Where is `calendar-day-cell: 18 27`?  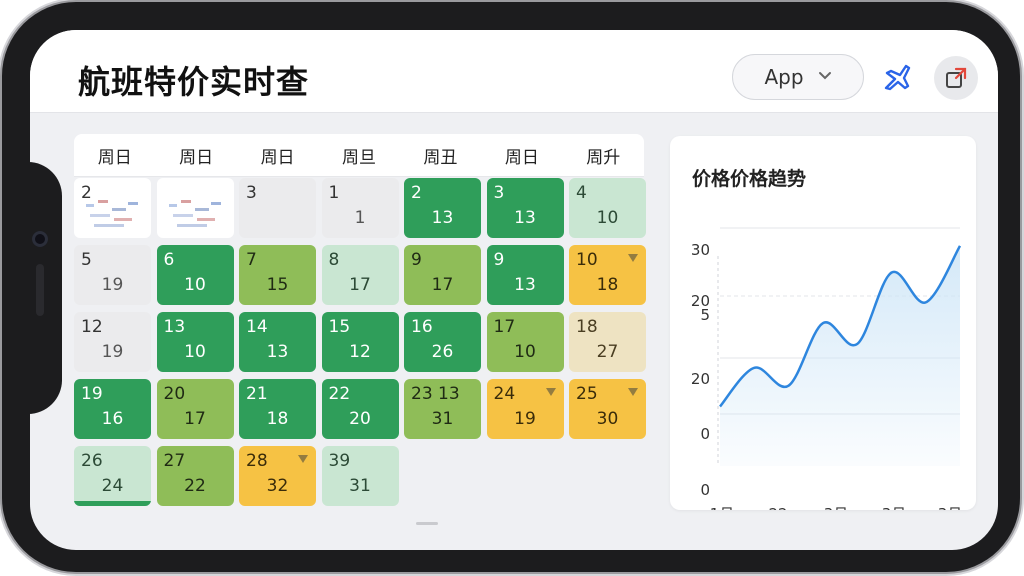 calendar-day-cell: 18 27 is located at coordinates (607, 342).